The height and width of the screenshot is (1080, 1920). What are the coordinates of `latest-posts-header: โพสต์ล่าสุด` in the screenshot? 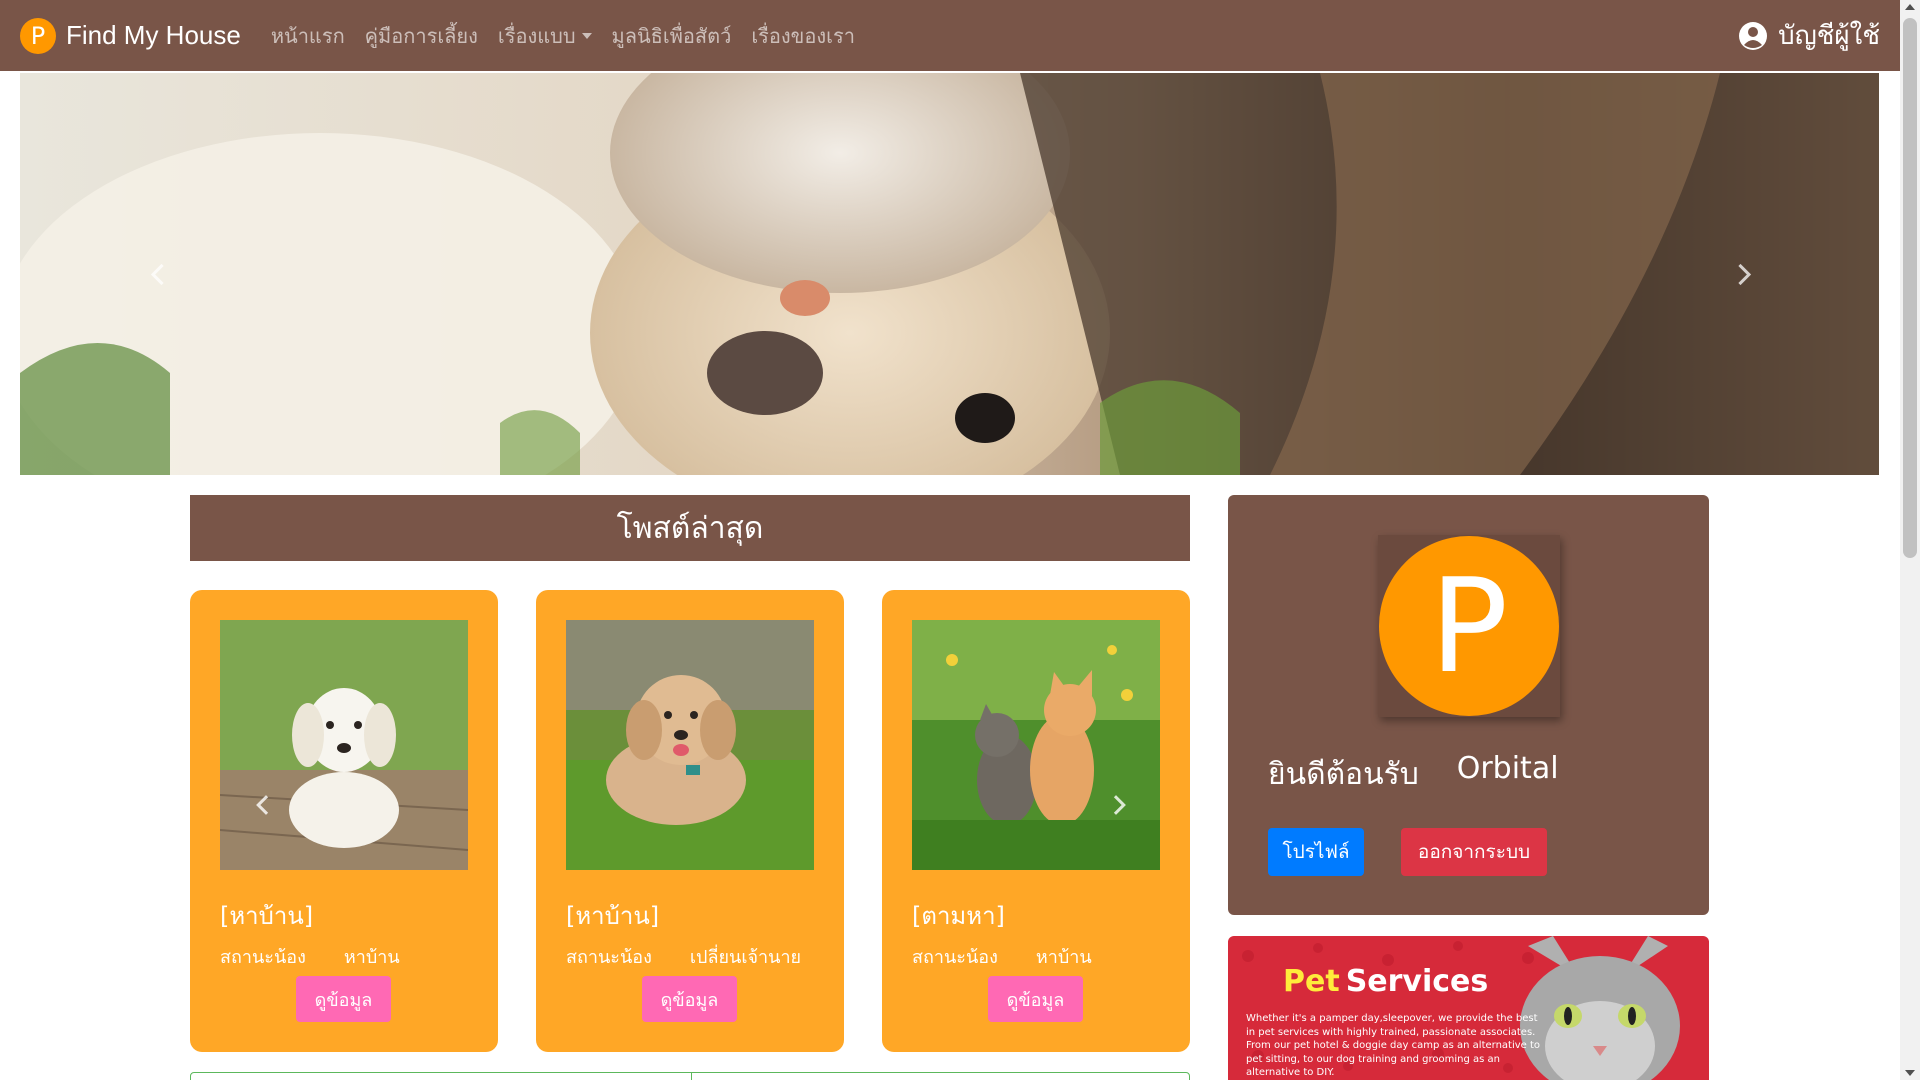 It's located at (690, 528).